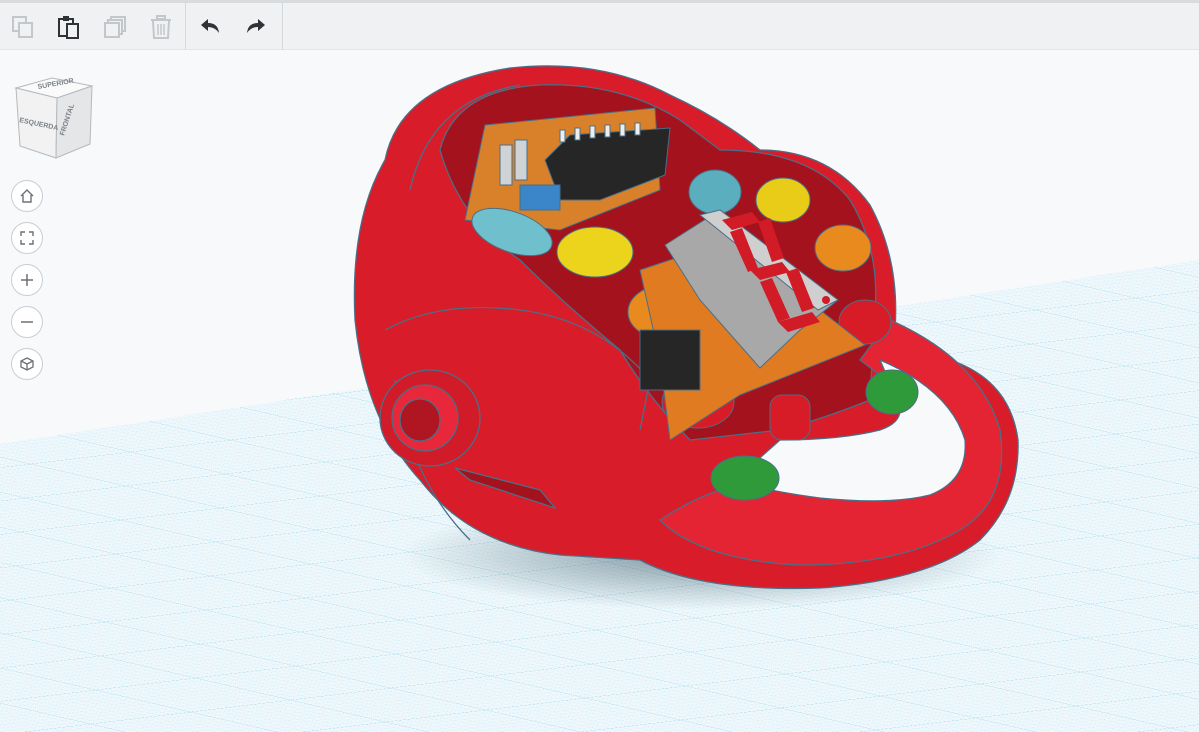 This screenshot has height=732, width=1199. I want to click on trash-icon, so click(161, 26).